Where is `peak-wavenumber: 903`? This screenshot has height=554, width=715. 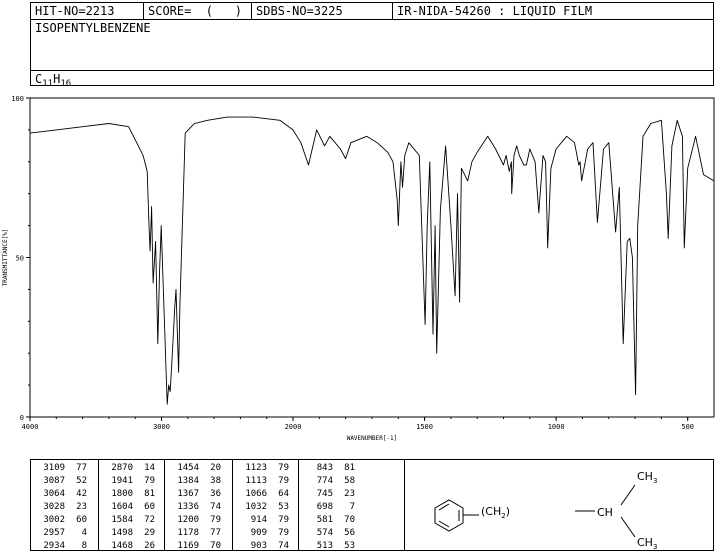 peak-wavenumber: 903 is located at coordinates (258, 546).